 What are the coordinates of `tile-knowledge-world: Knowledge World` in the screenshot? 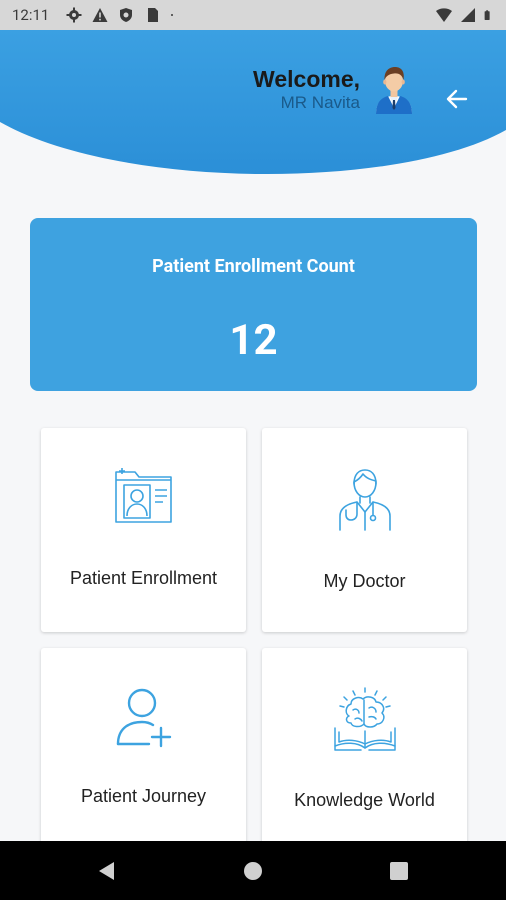 It's located at (364, 750).